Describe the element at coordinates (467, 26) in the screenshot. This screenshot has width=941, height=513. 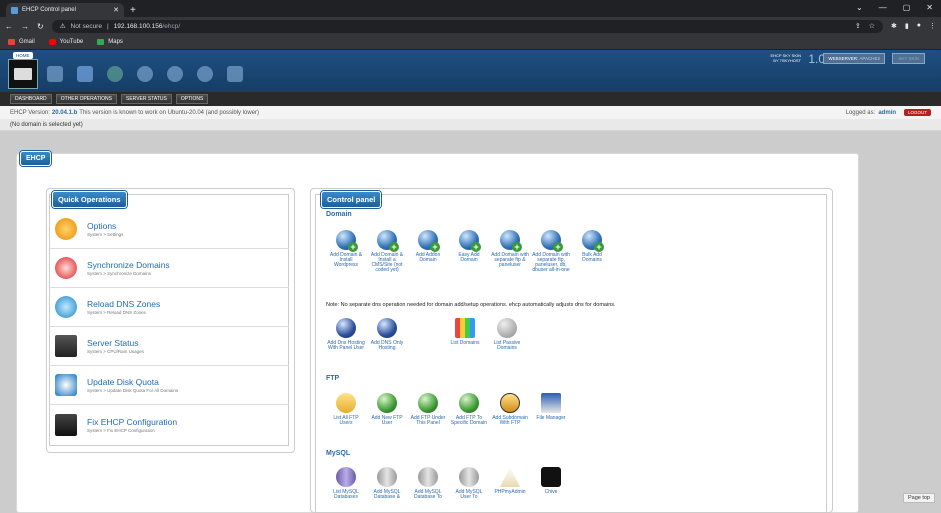
I see `url-input: ⚠ Not secure | 192.168.100.156/ehcp/ ⇪ ☆` at that location.